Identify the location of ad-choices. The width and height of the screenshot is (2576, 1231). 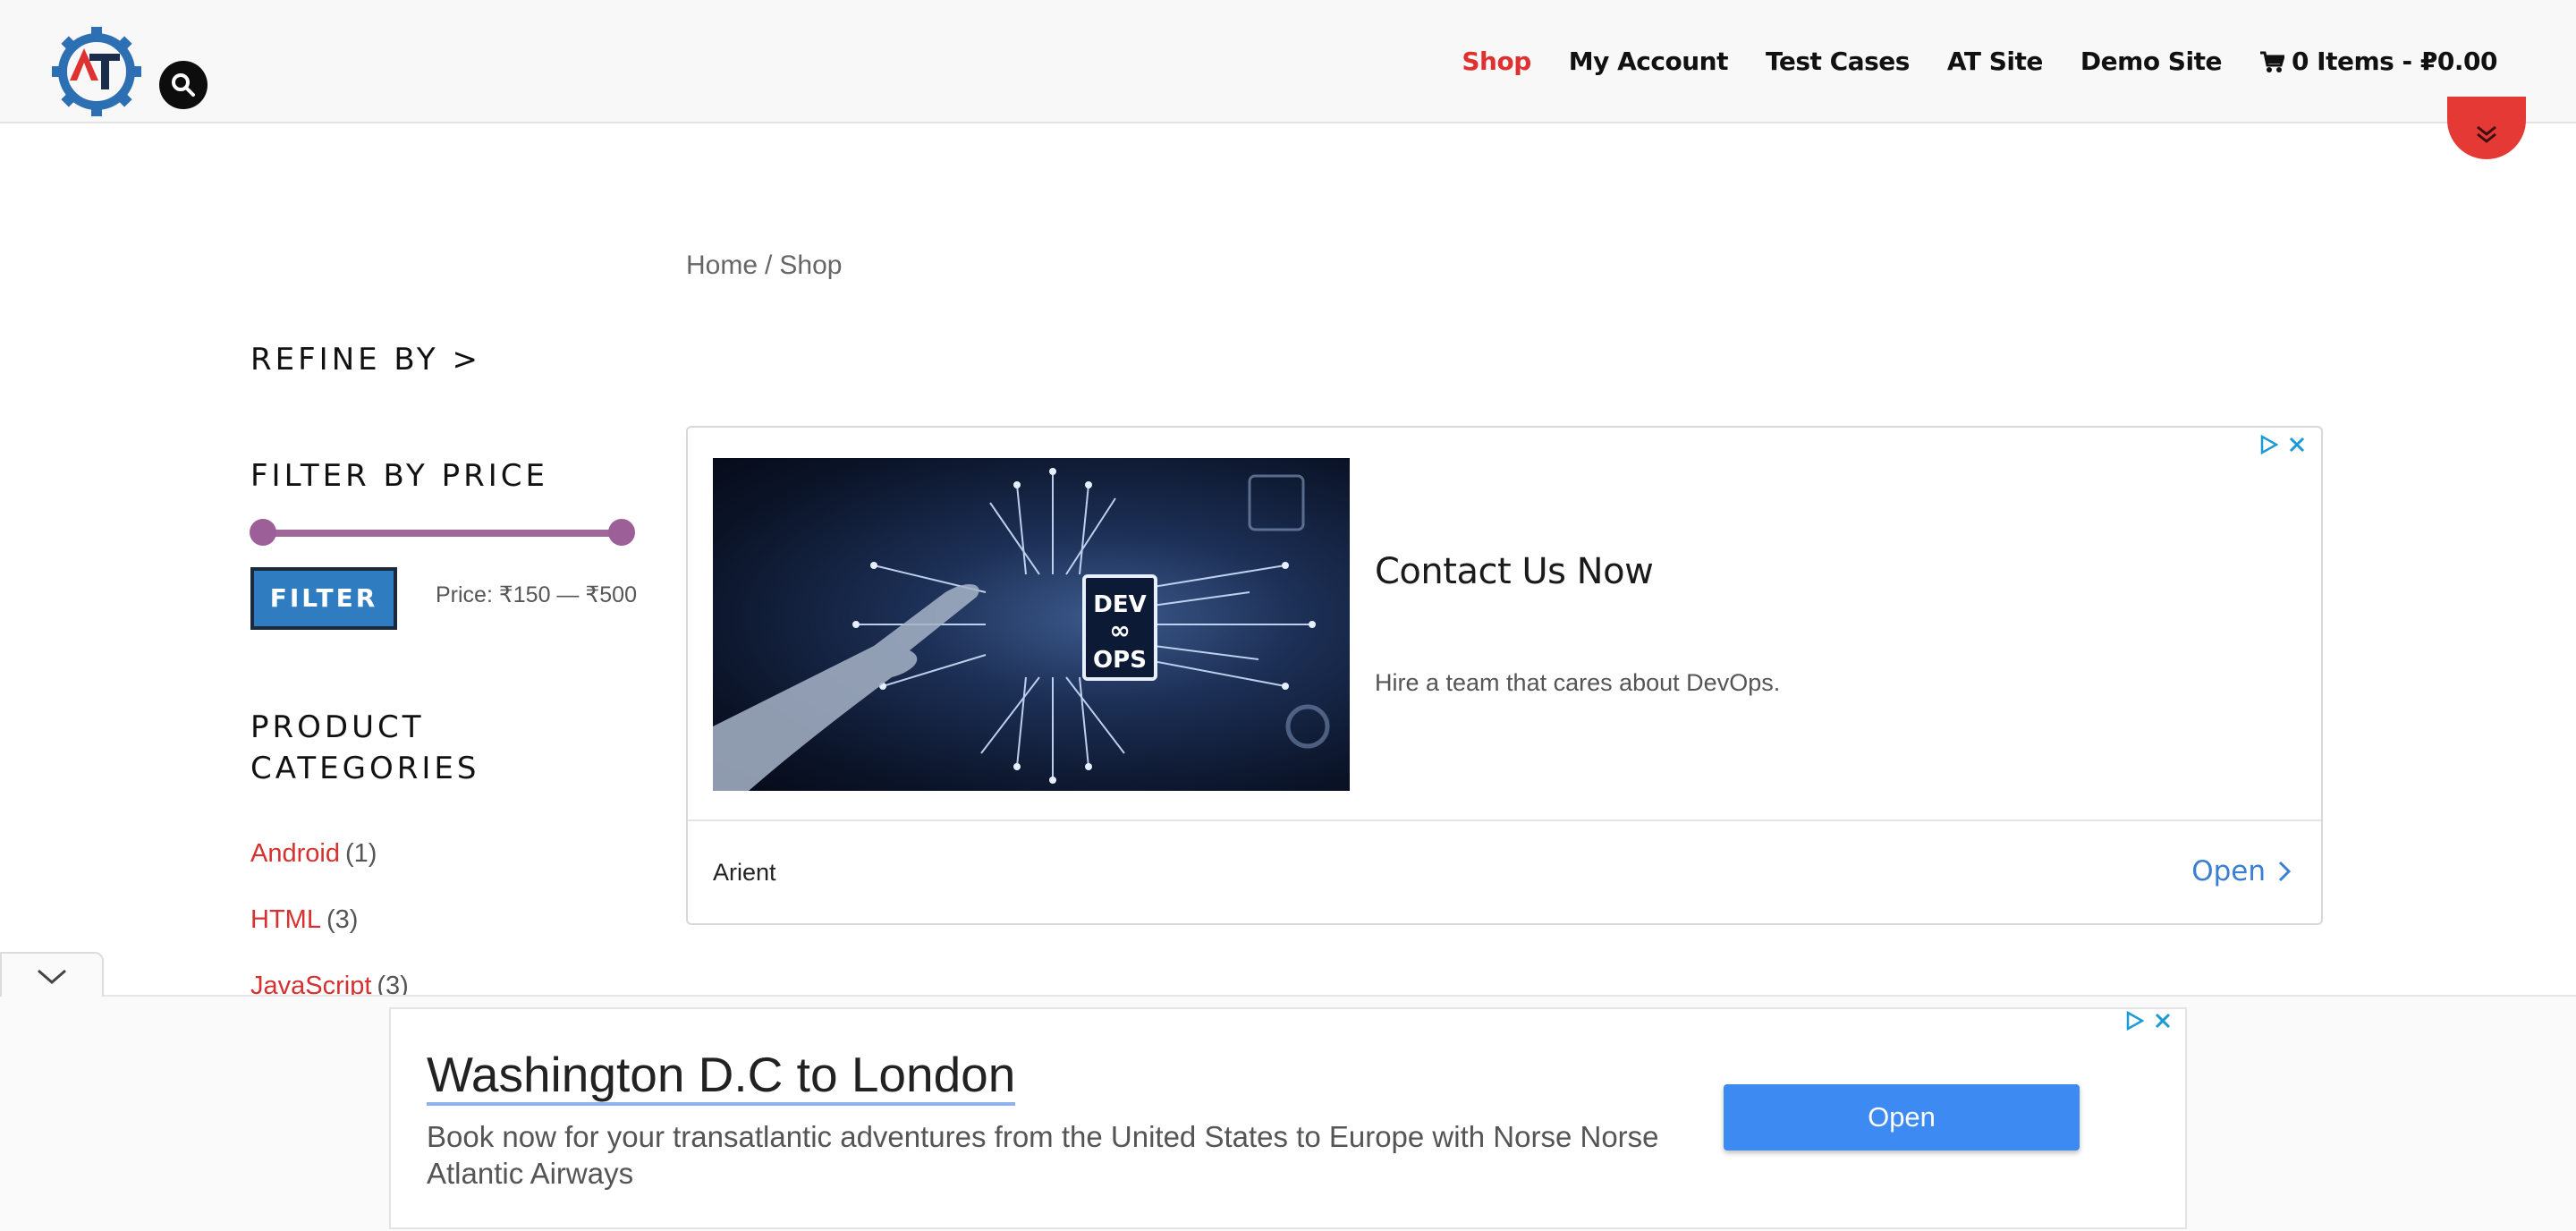
(2282, 444).